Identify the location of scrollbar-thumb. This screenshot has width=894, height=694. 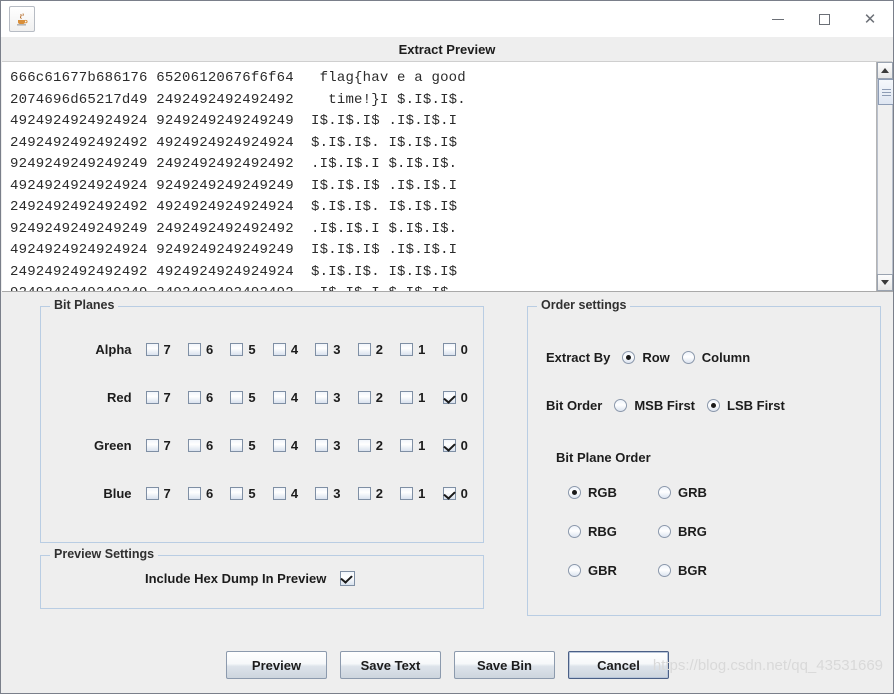
(885, 92).